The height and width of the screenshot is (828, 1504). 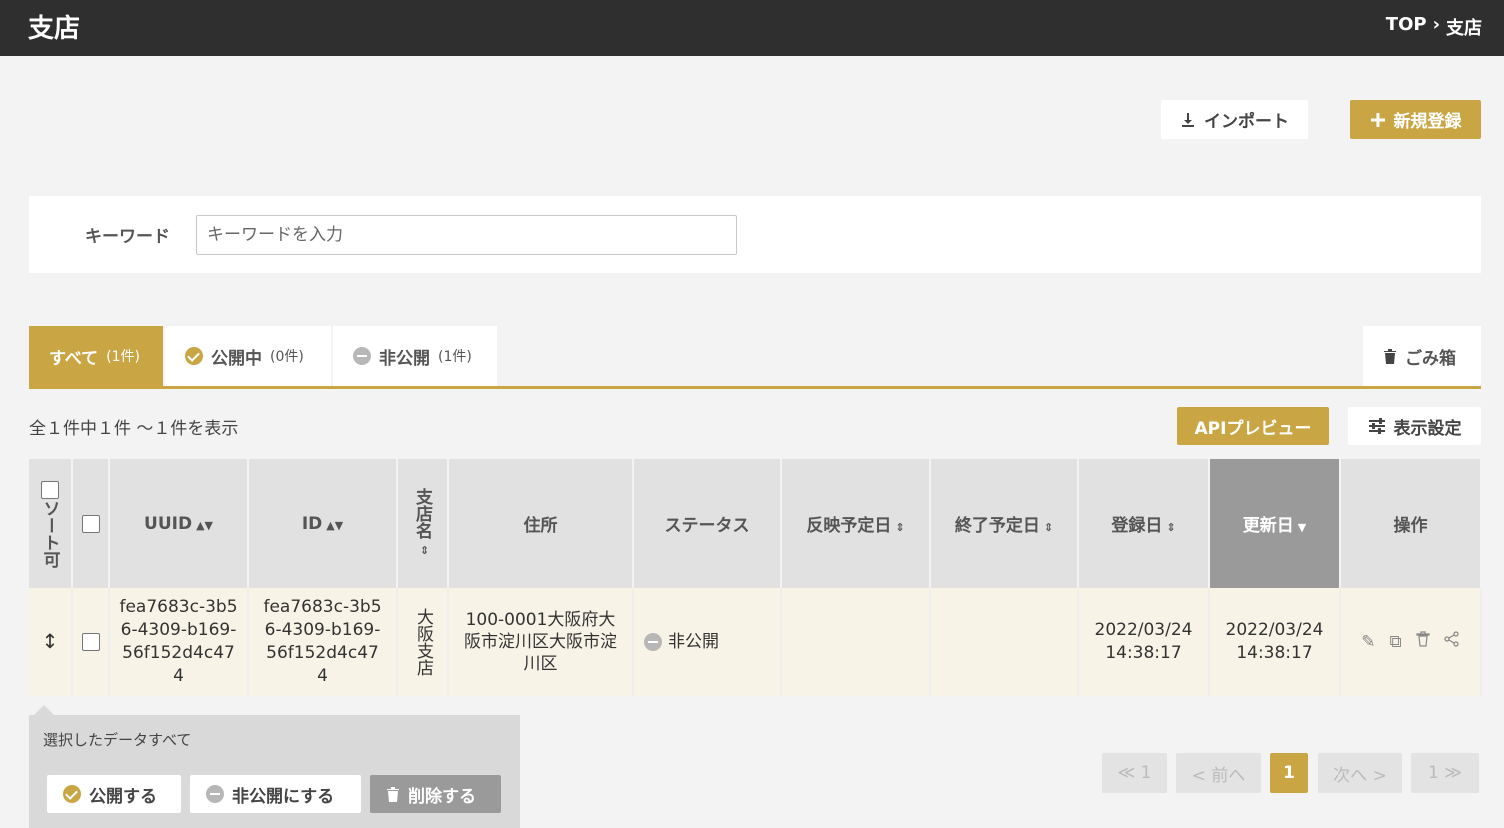 I want to click on copy-icon: ⧉, so click(x=1396, y=642).